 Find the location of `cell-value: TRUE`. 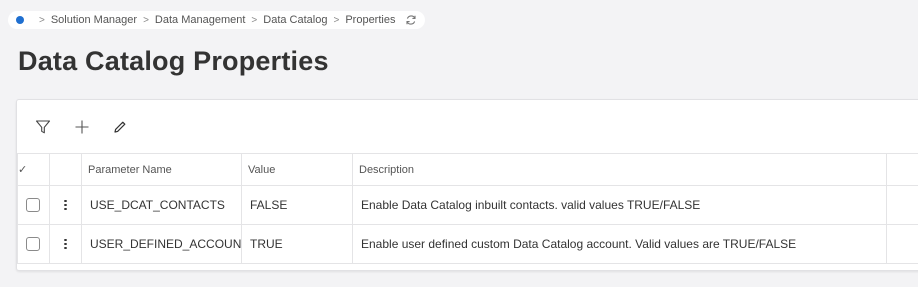

cell-value: TRUE is located at coordinates (297, 244).